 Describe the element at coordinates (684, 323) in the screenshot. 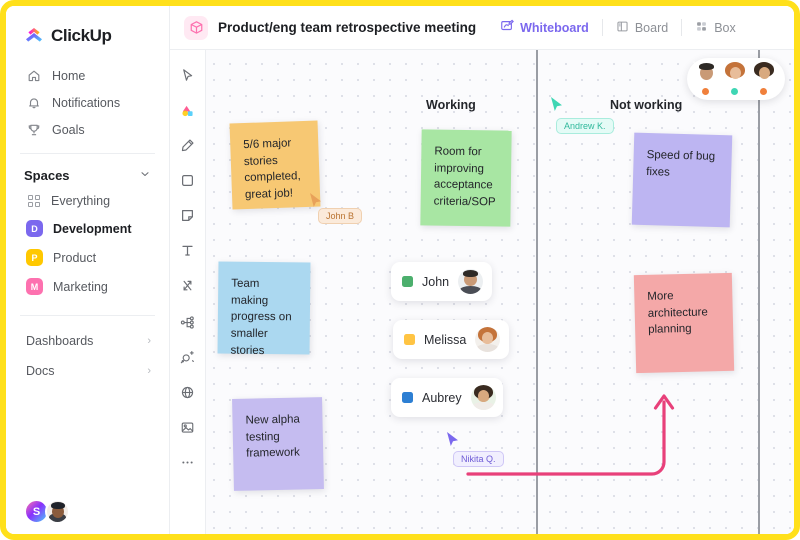

I see `sticky-note: More architecture planning` at that location.